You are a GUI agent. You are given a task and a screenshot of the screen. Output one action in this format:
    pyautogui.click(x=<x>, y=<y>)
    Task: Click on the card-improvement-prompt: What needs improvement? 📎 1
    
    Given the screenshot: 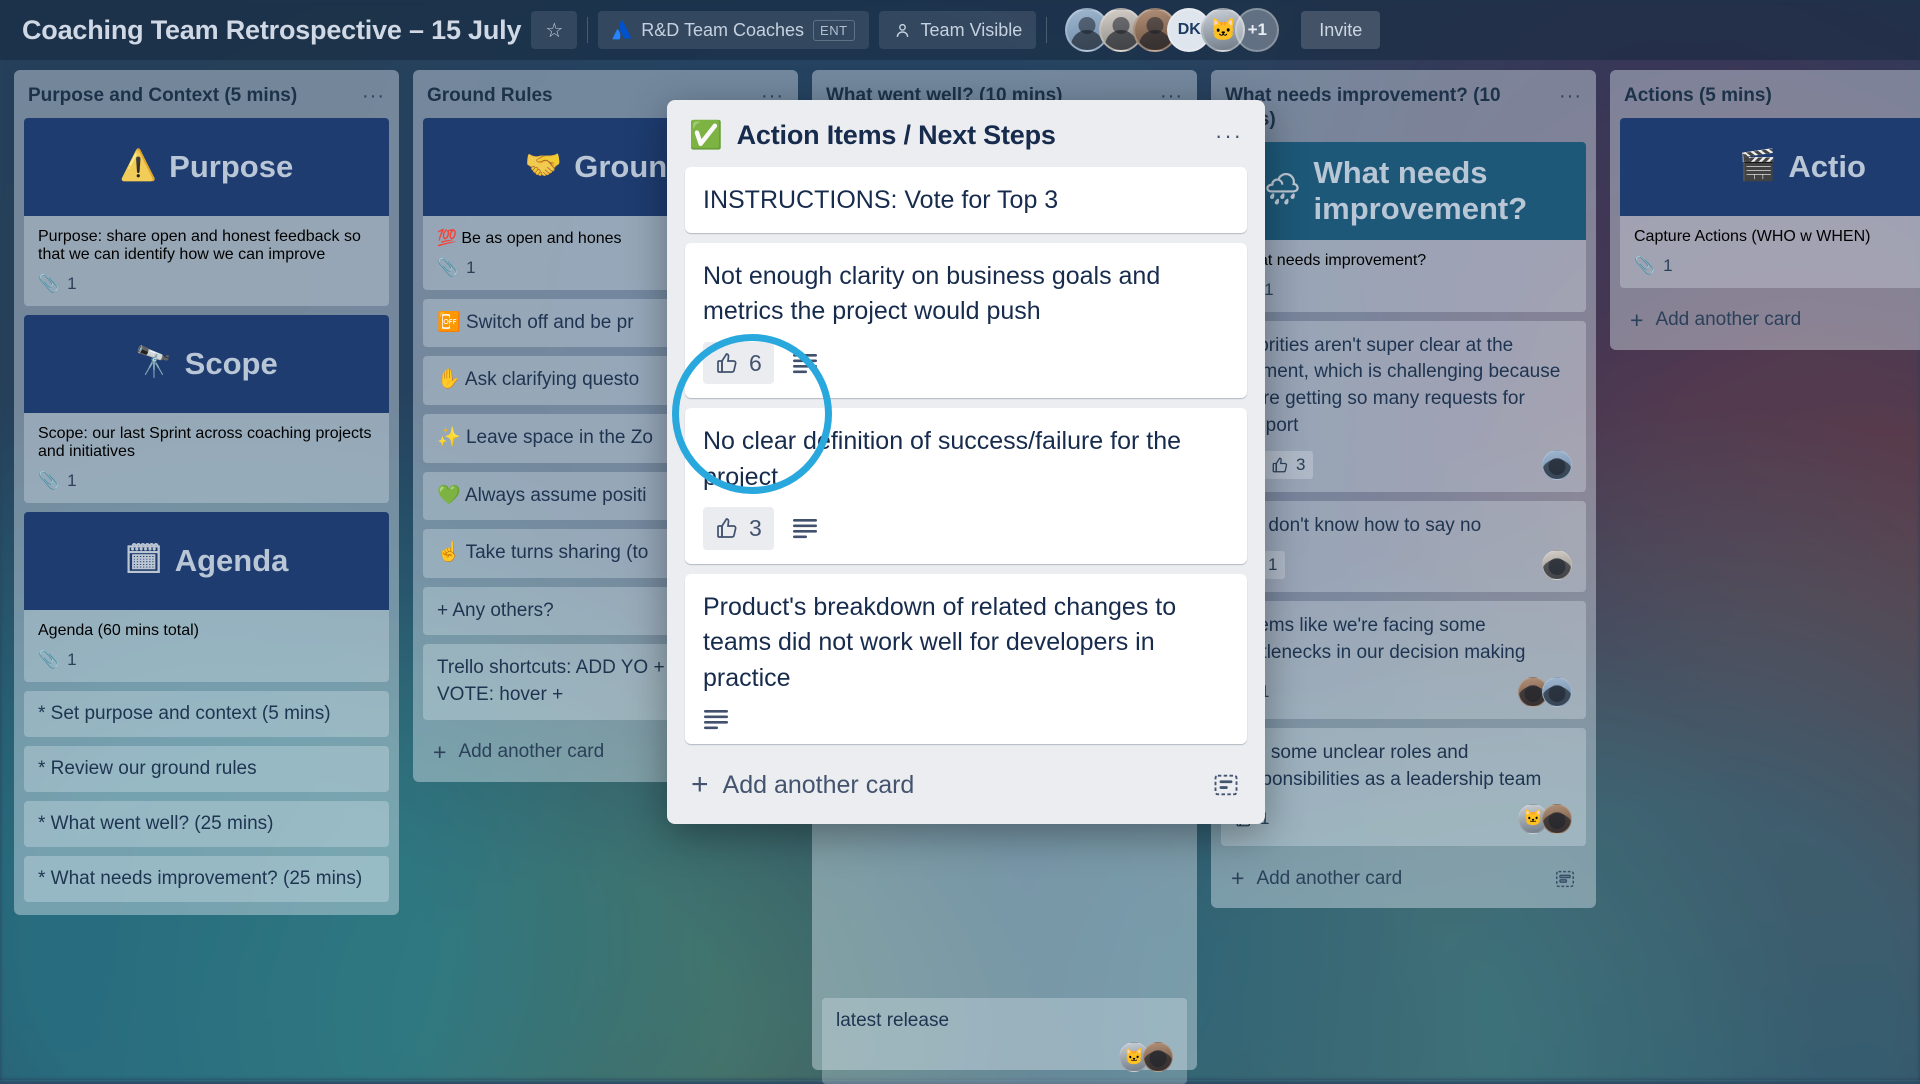 What is the action you would take?
    pyautogui.click(x=1403, y=276)
    